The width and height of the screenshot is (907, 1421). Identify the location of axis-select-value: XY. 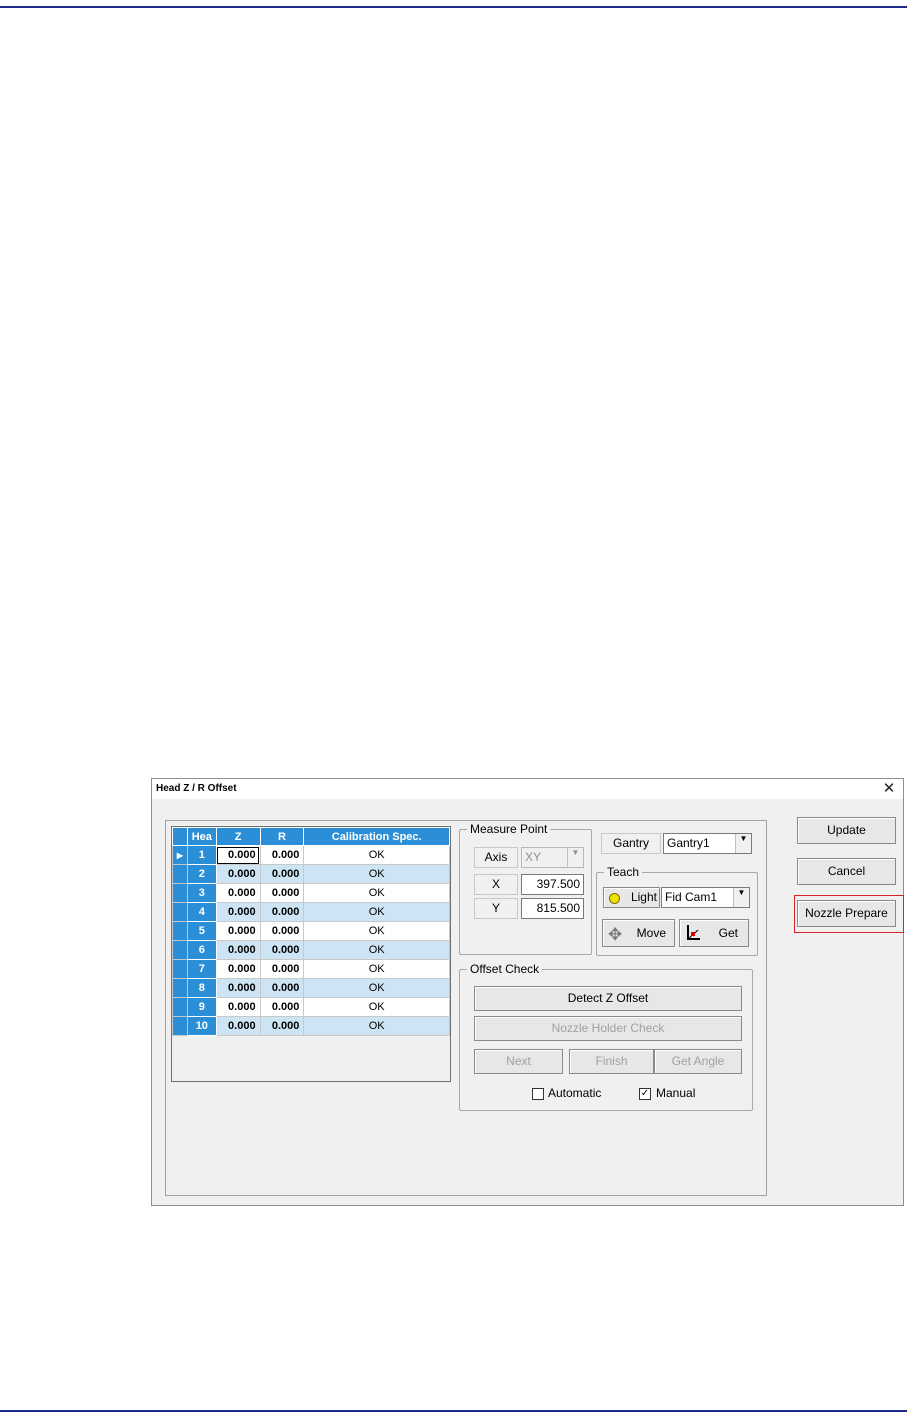
(533, 857).